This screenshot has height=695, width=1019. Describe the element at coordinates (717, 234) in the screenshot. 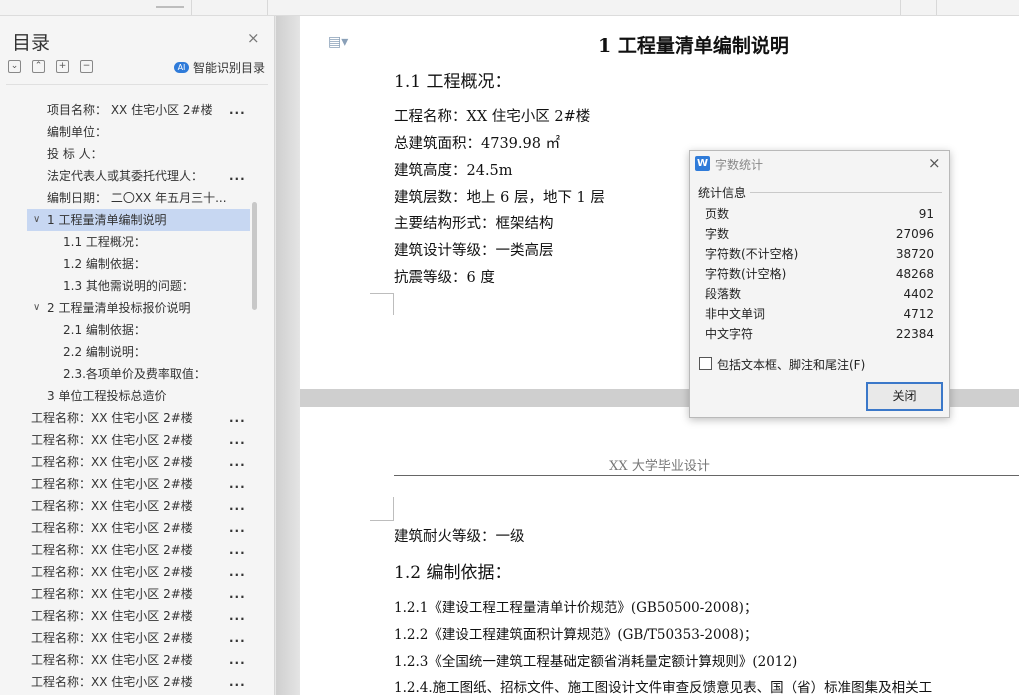

I see `stat-label: 字数` at that location.